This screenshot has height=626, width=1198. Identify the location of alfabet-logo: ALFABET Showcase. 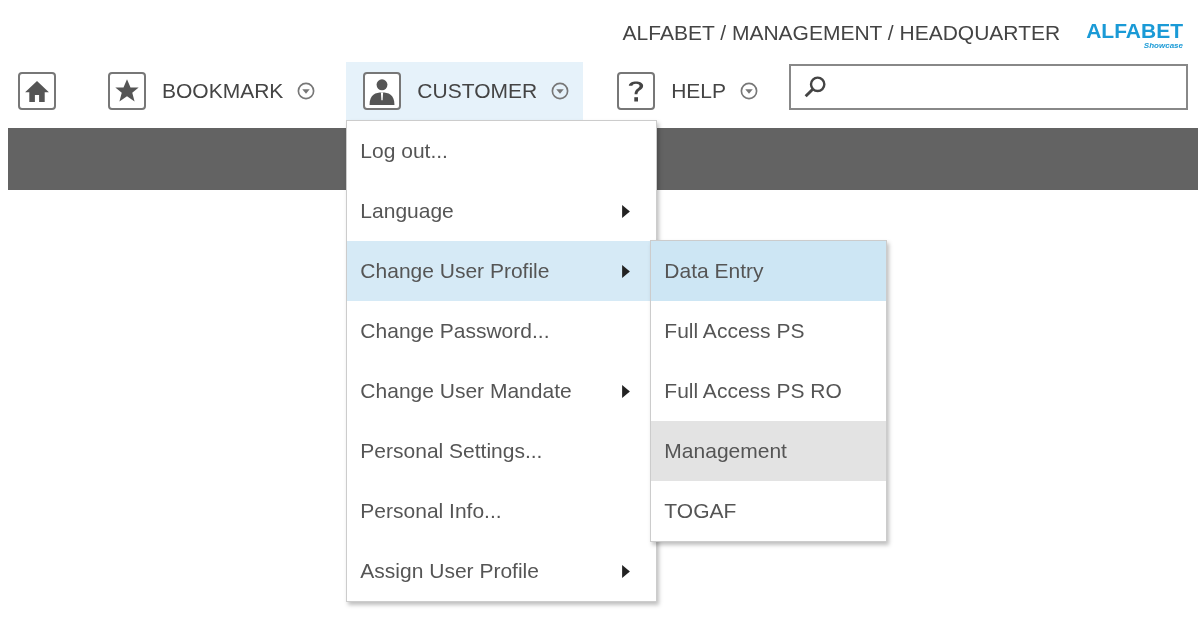
(1134, 35).